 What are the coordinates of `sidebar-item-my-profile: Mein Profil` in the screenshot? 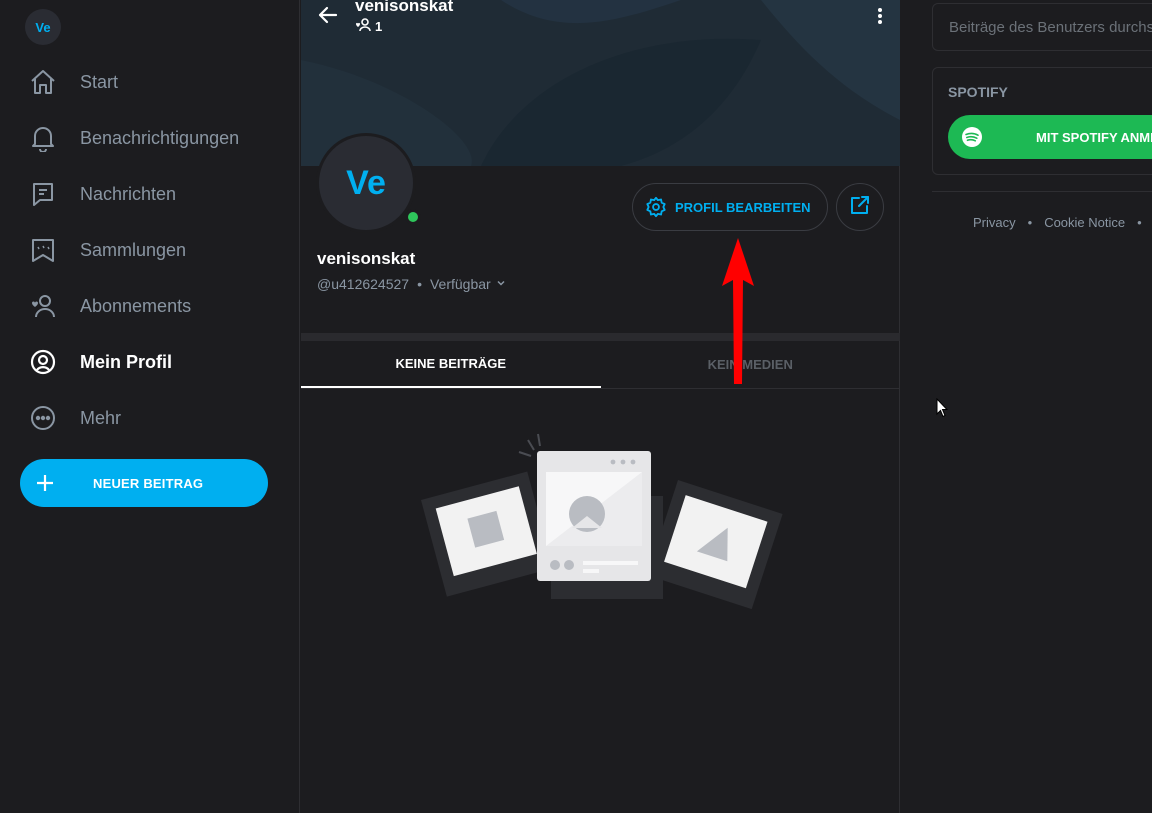 It's located at (150, 362).